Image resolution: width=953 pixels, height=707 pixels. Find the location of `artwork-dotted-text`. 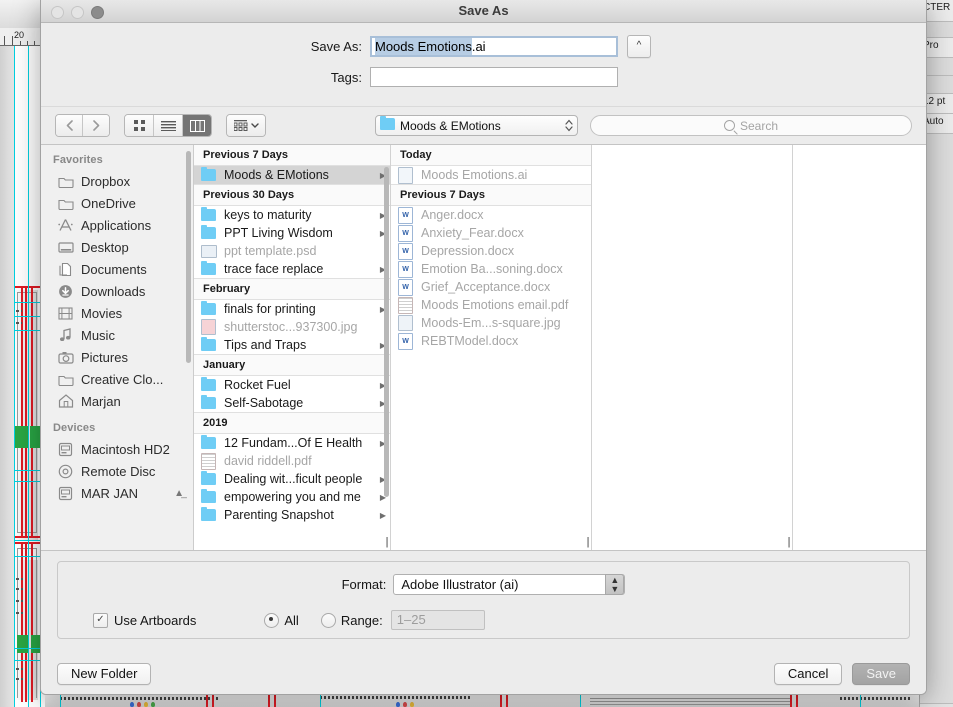

artwork-dotted-text is located at coordinates (395, 697).